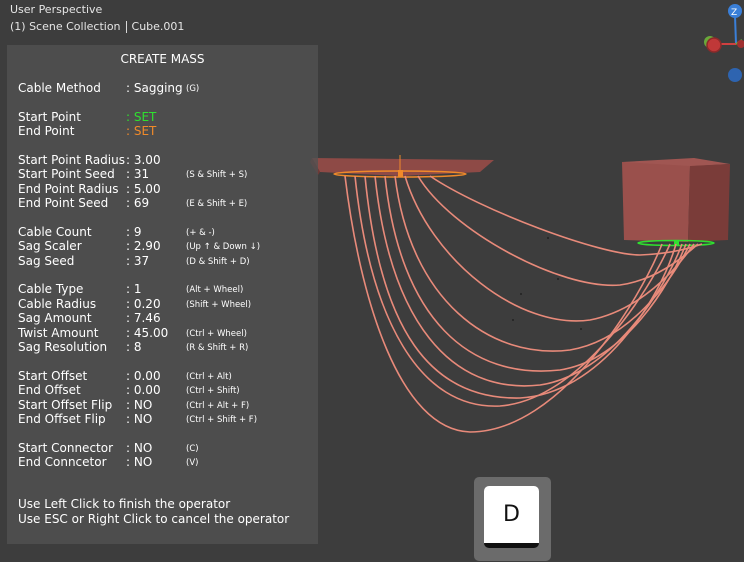 Image resolution: width=744 pixels, height=562 pixels. I want to click on panel-title: CREATE MASS, so click(162, 59).